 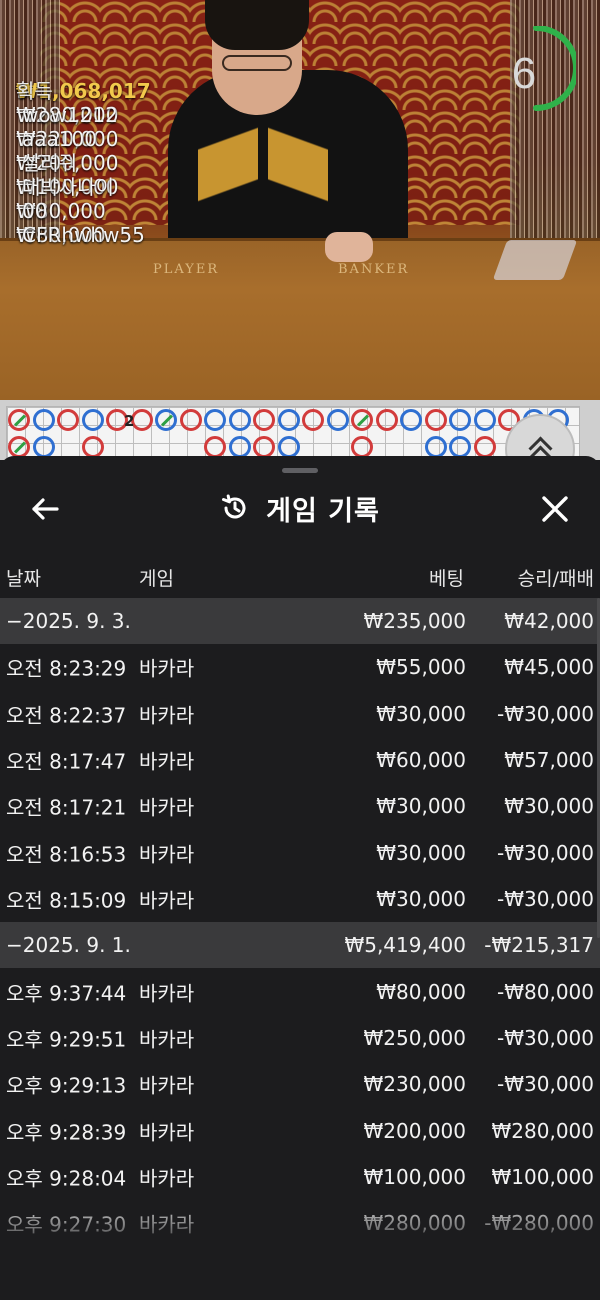 I want to click on betting-countdown: 6, so click(x=537, y=70).